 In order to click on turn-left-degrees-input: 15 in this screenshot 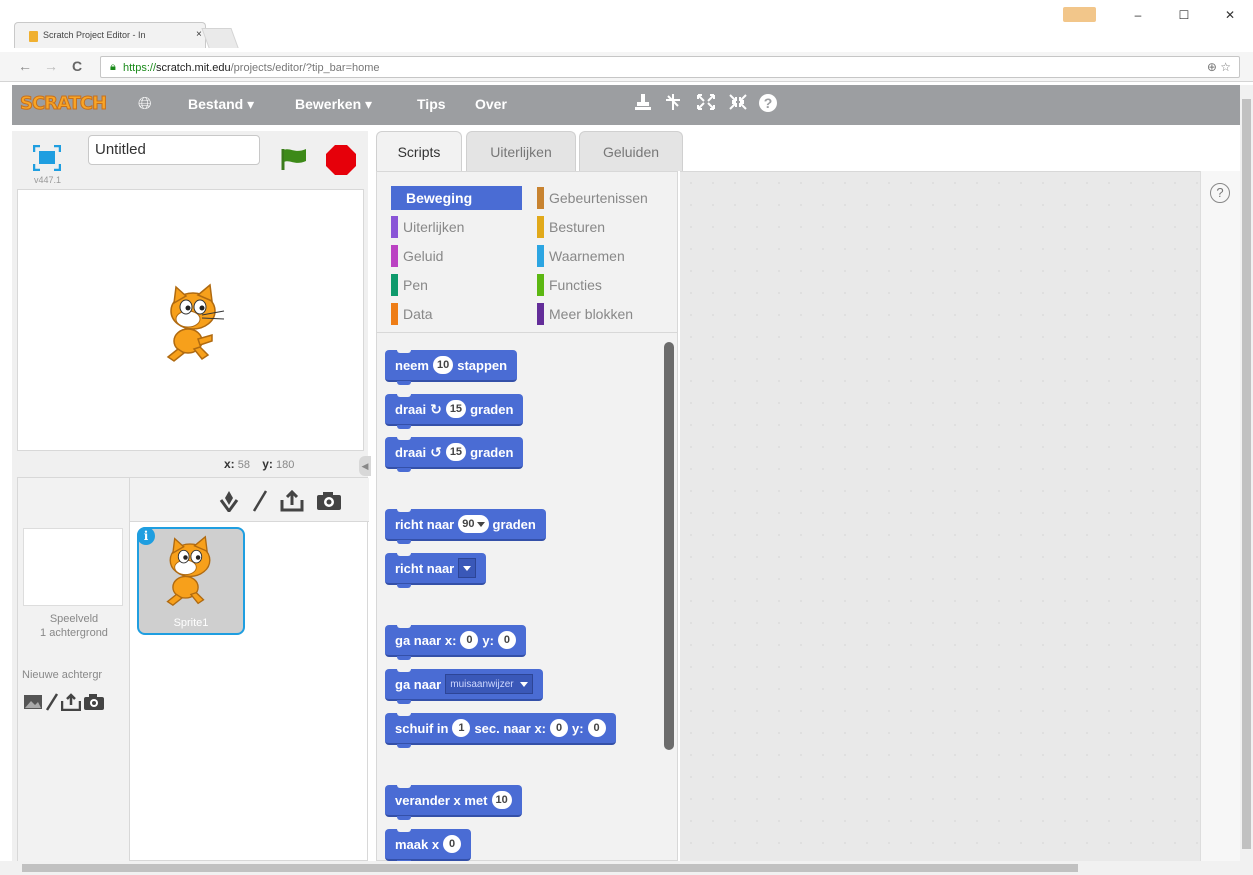, I will do `click(456, 452)`.